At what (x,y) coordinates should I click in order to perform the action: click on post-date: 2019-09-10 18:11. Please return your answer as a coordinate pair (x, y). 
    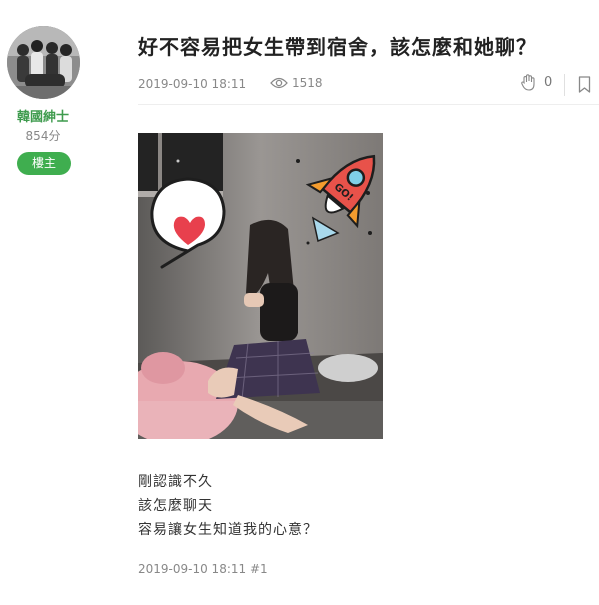
    Looking at the image, I should click on (192, 84).